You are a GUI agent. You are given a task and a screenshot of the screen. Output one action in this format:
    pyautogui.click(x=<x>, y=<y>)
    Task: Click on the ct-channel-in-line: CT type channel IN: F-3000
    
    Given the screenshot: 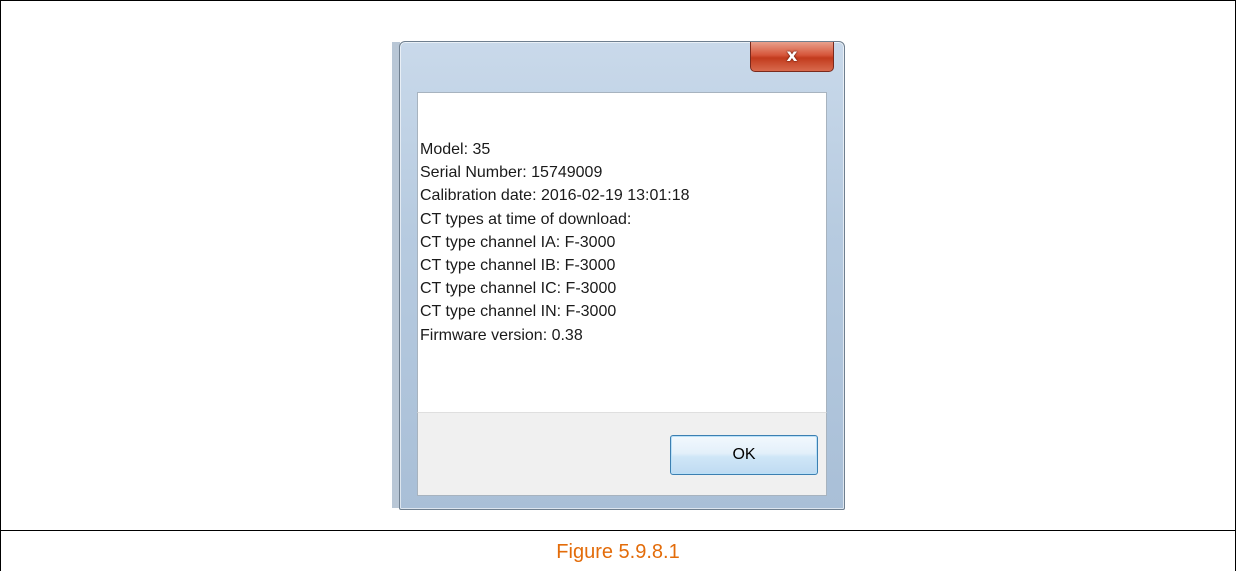 What is the action you would take?
    pyautogui.click(x=518, y=312)
    